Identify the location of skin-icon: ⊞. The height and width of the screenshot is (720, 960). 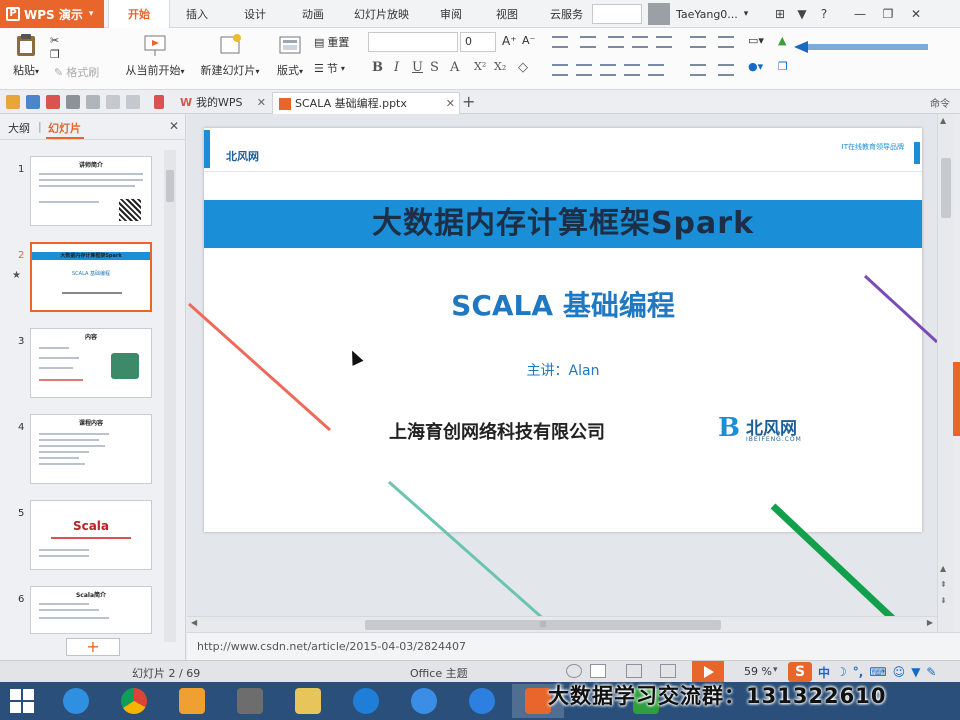
(780, 14).